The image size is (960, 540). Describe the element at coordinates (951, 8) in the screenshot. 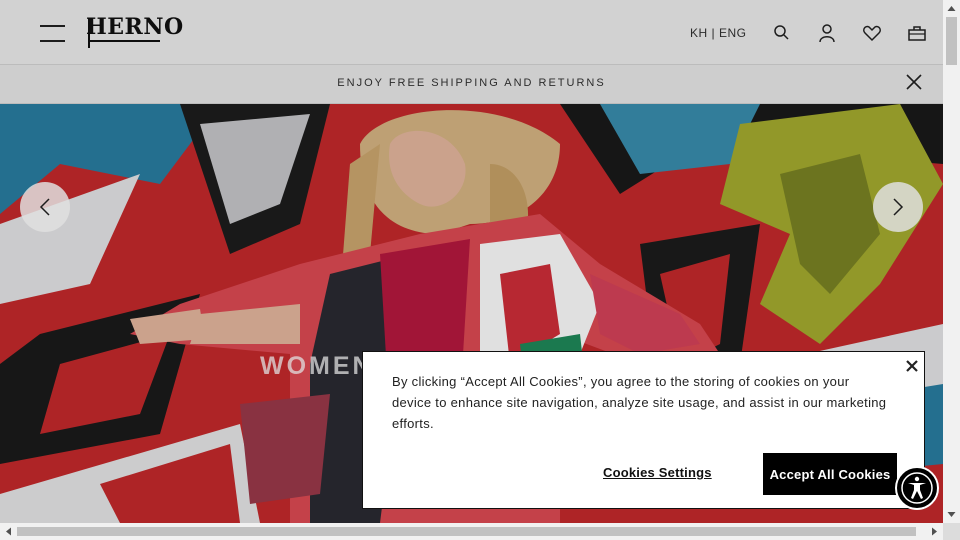

I see `scroll-up-icon` at that location.